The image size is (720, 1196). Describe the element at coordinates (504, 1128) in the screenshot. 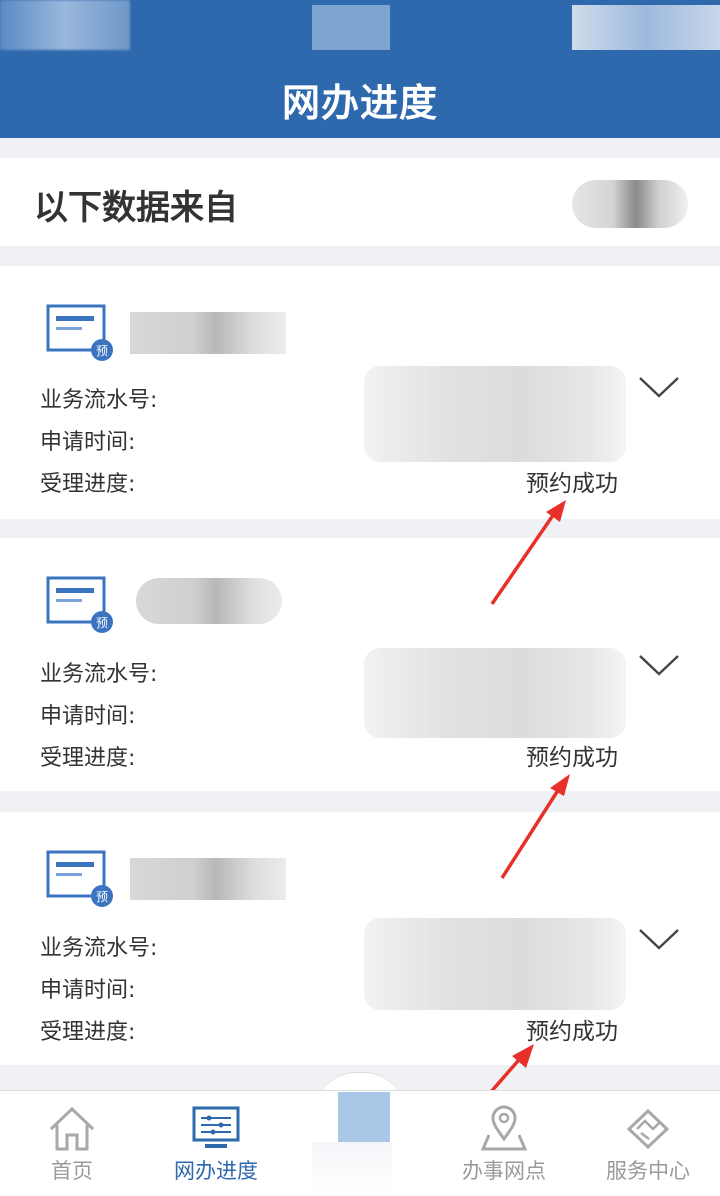

I see `map-pin-icon` at that location.